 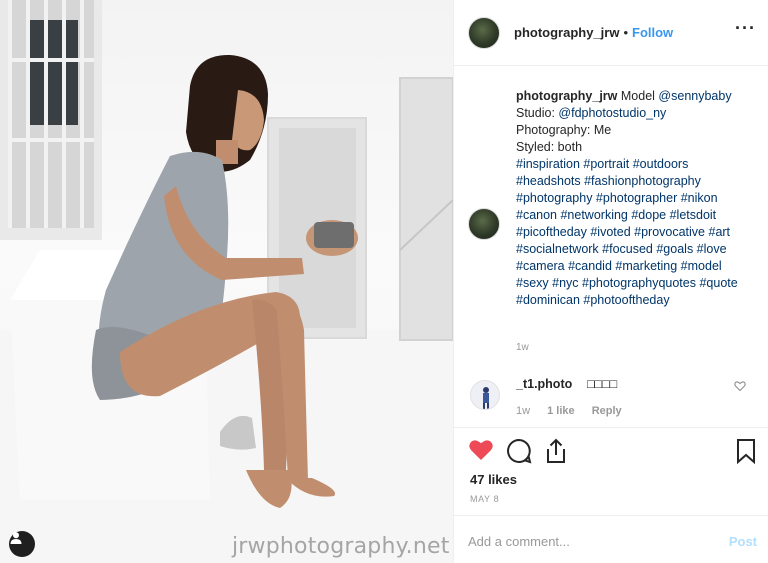 I want to click on comment-timestamp: 1w, so click(x=523, y=411).